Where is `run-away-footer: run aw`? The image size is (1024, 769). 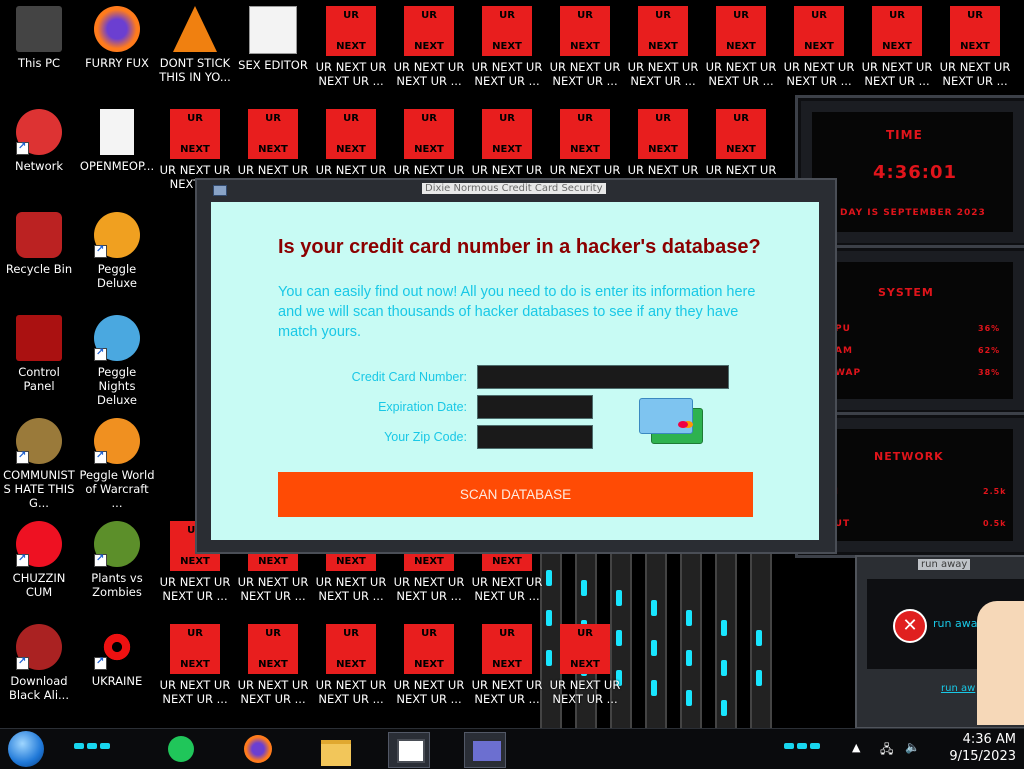
run-away-footer: run aw is located at coordinates (958, 688).